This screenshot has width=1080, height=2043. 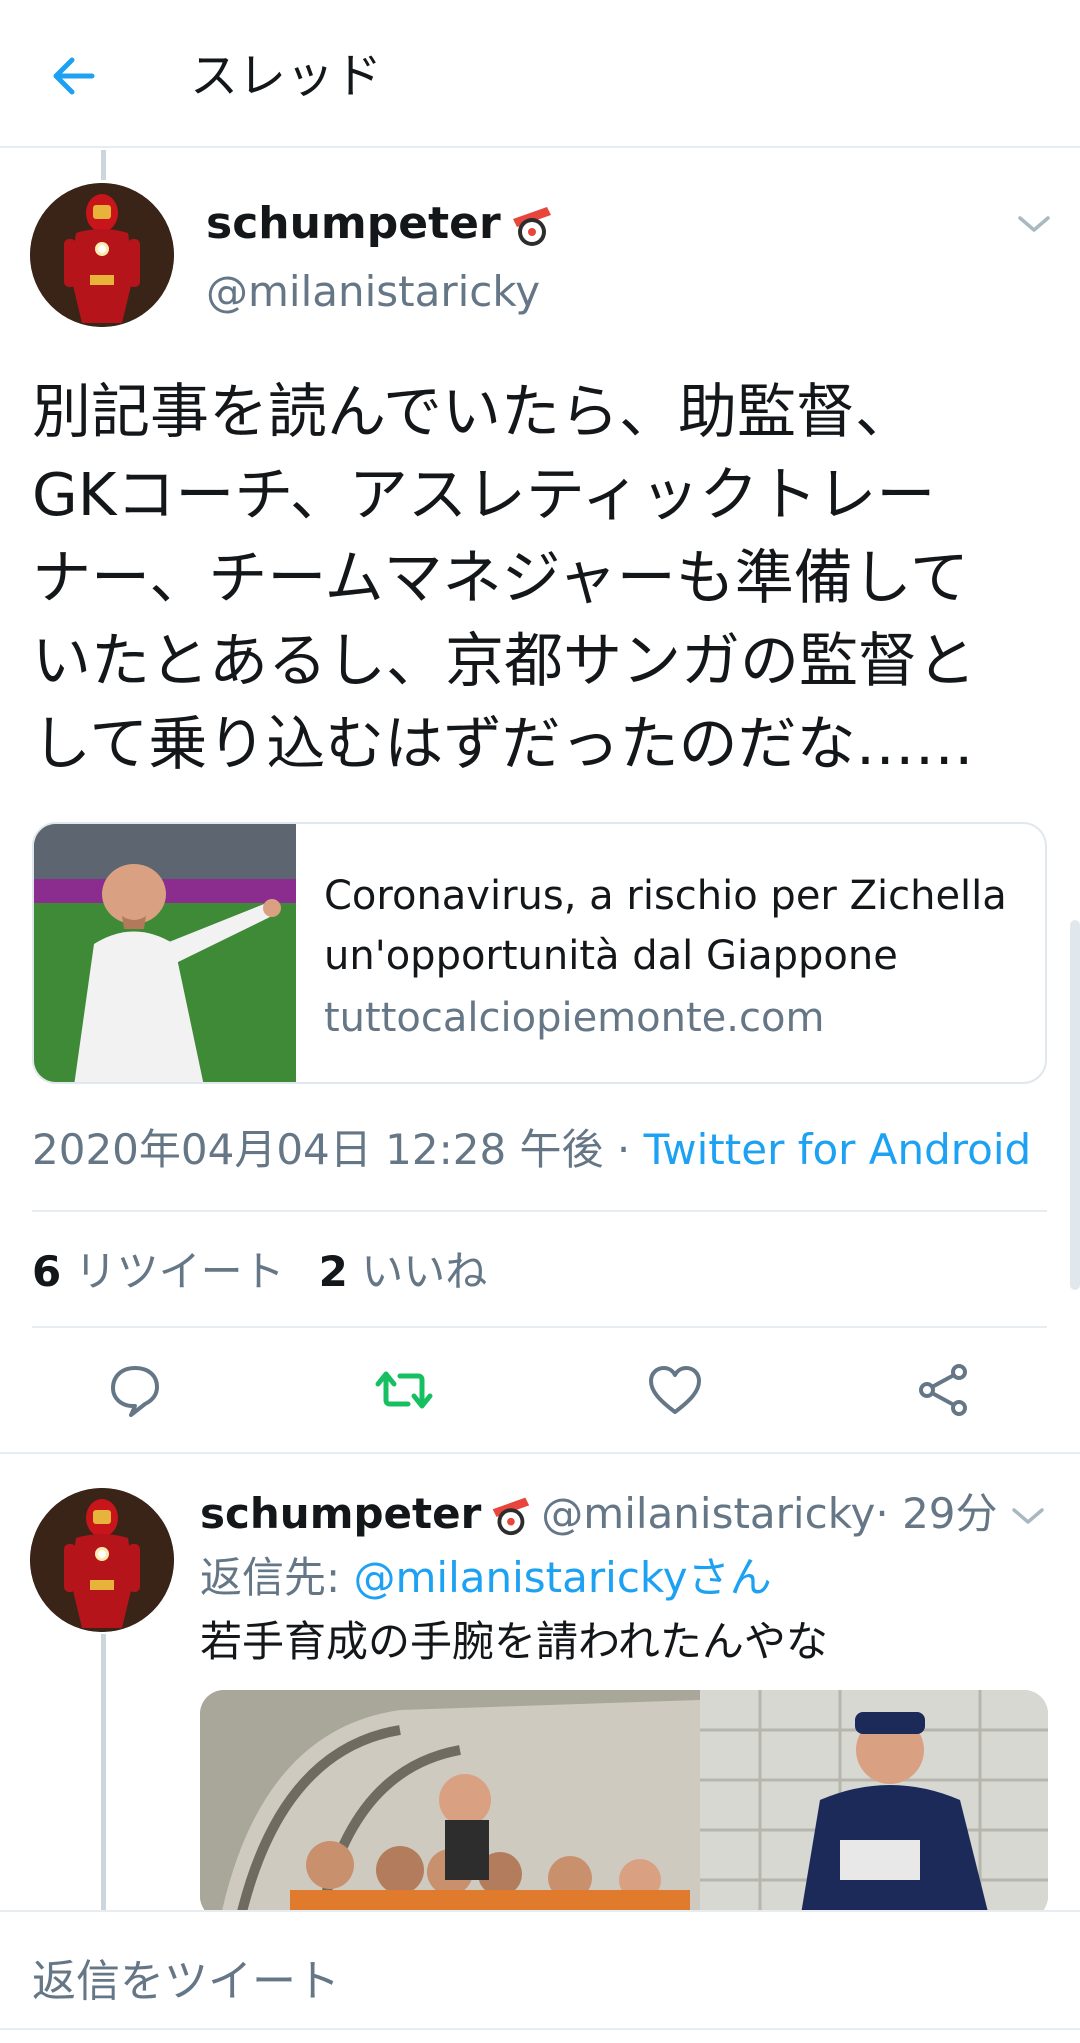 What do you see at coordinates (936, 1513) in the screenshot?
I see `reply-time: · 29分` at bounding box center [936, 1513].